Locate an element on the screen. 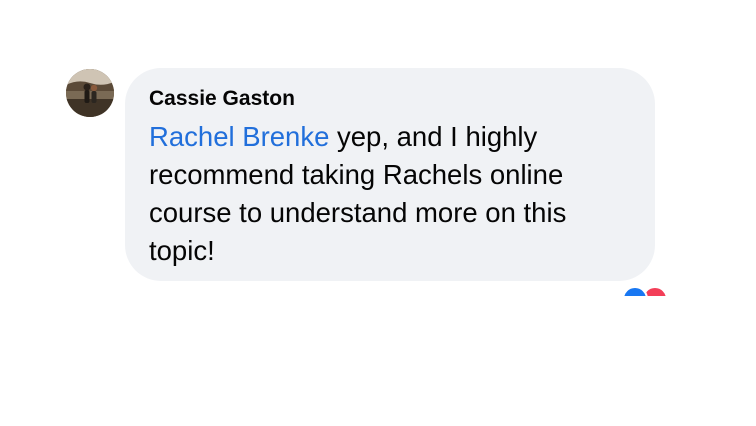  mention-link: Rachel Brenke is located at coordinates (239, 136).